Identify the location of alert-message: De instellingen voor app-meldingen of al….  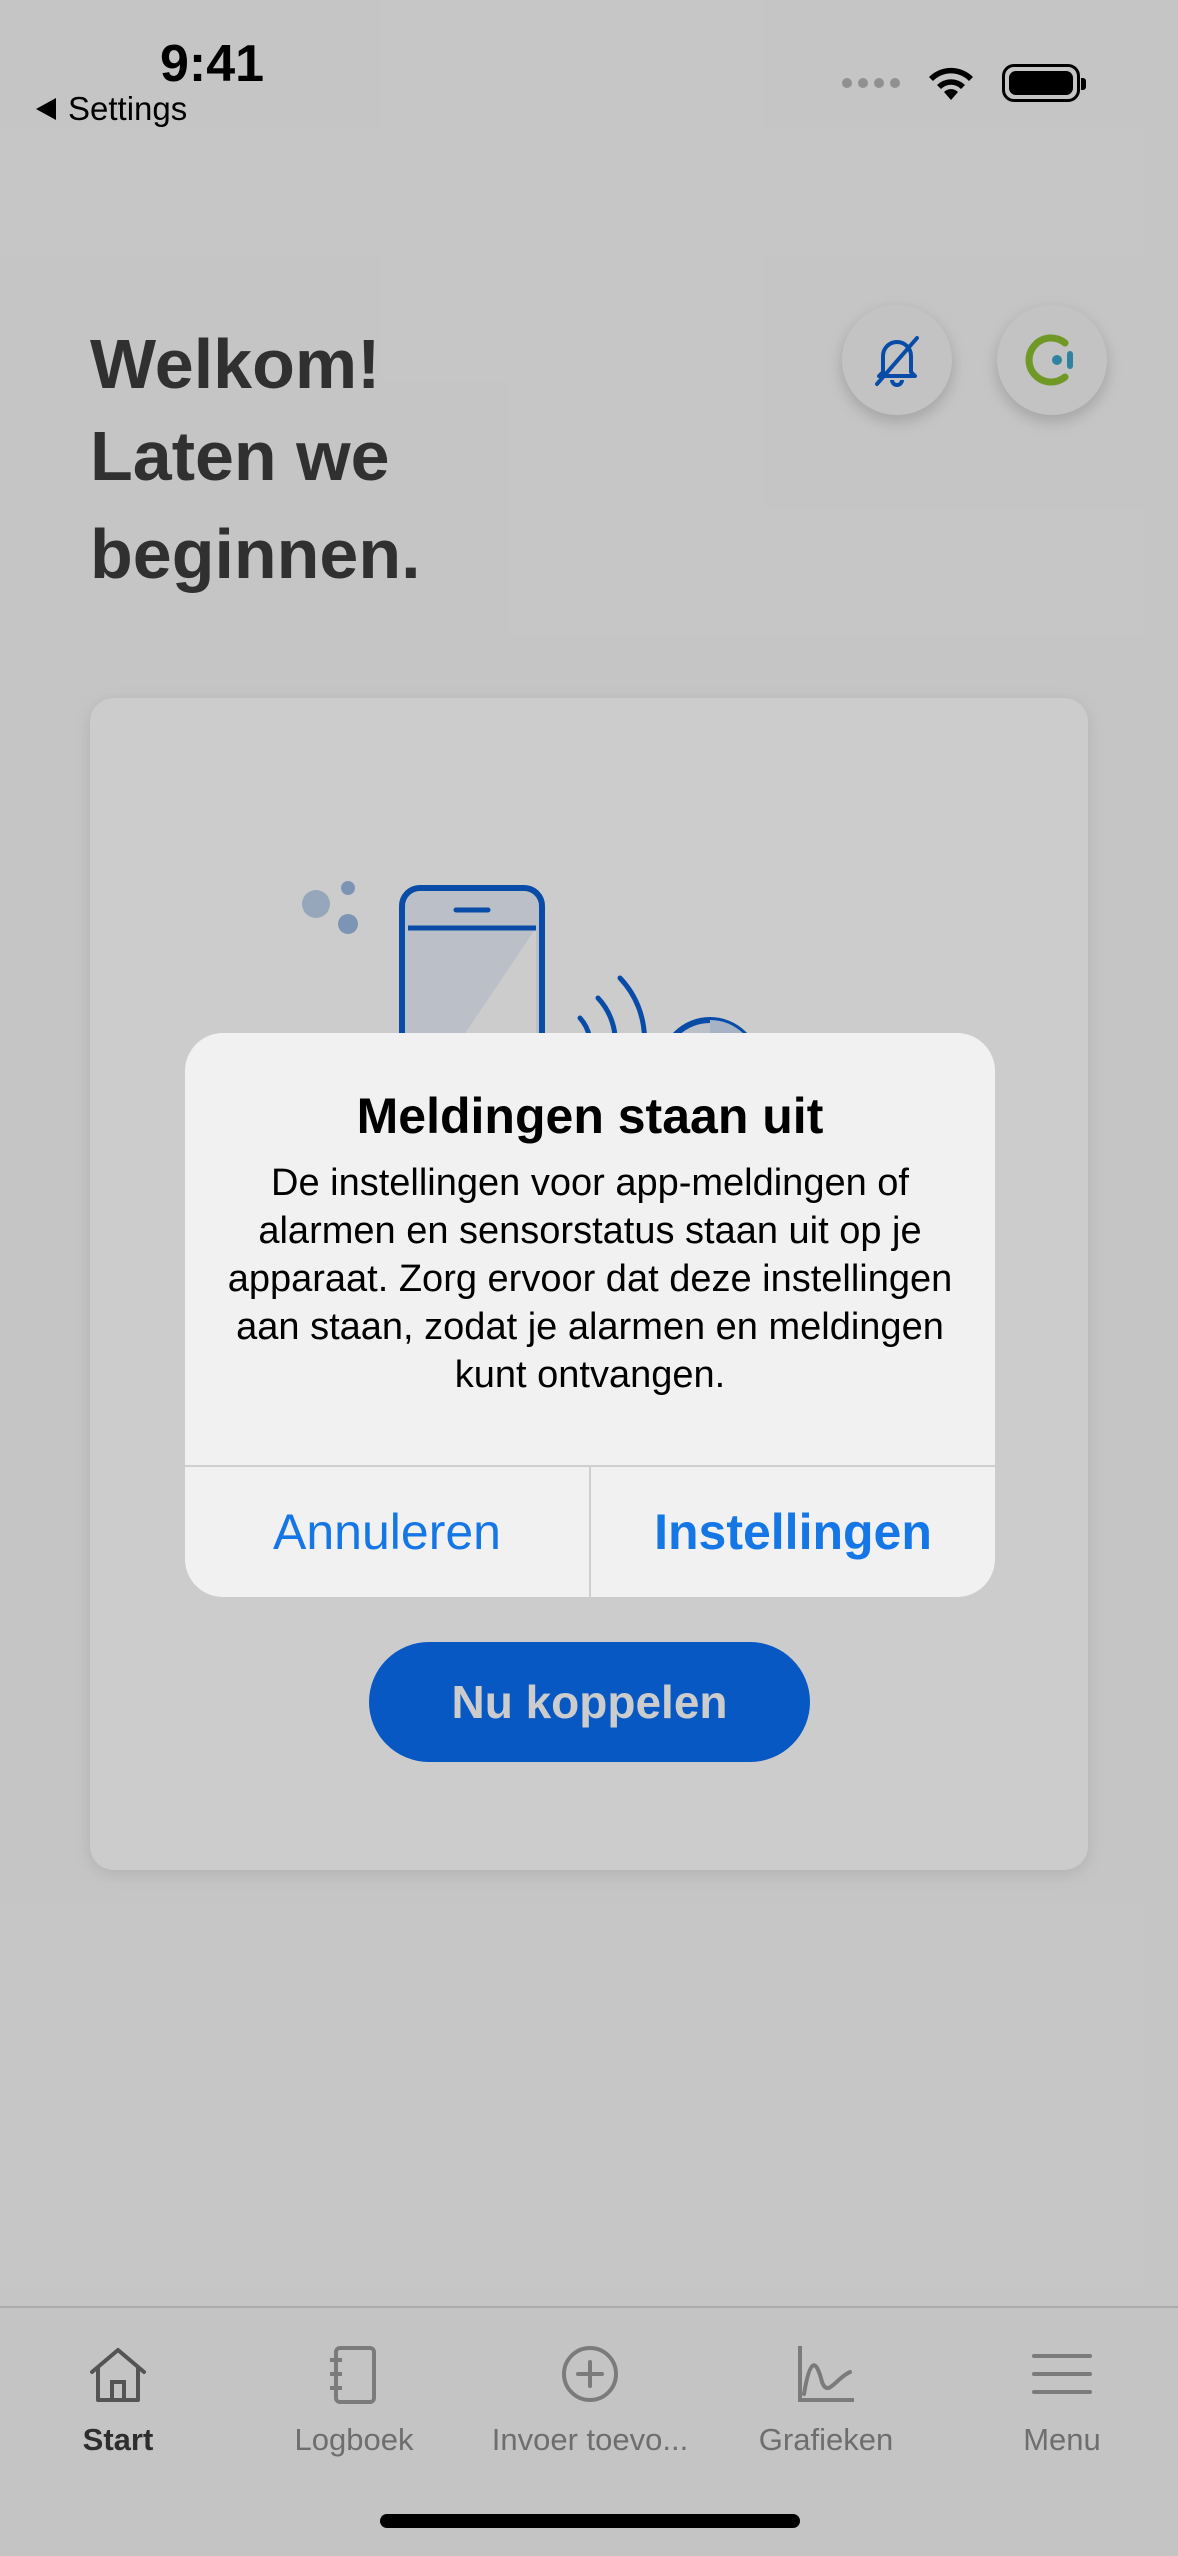
(590, 1279).